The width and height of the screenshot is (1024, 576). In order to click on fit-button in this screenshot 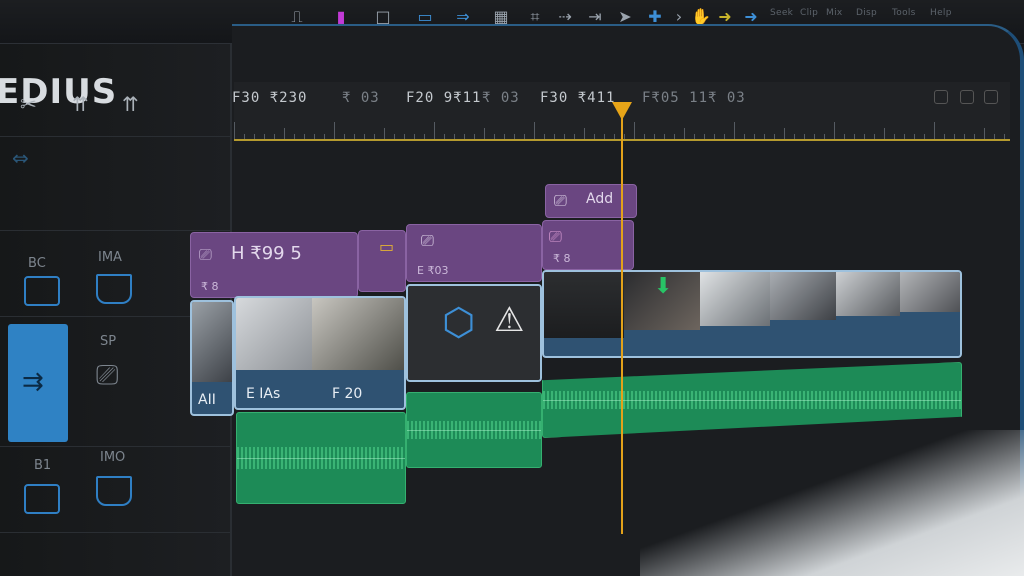, I will do `click(967, 97)`.